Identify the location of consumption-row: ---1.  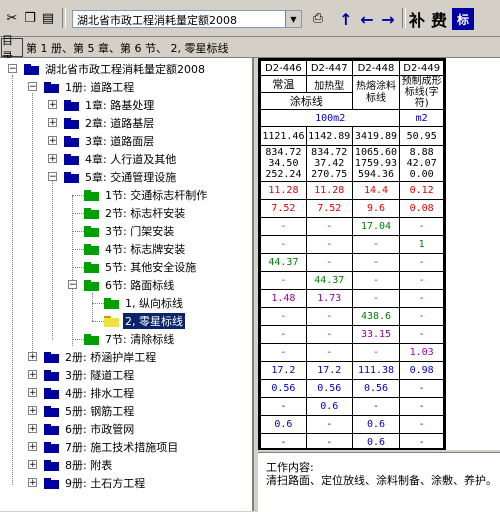
(352, 244).